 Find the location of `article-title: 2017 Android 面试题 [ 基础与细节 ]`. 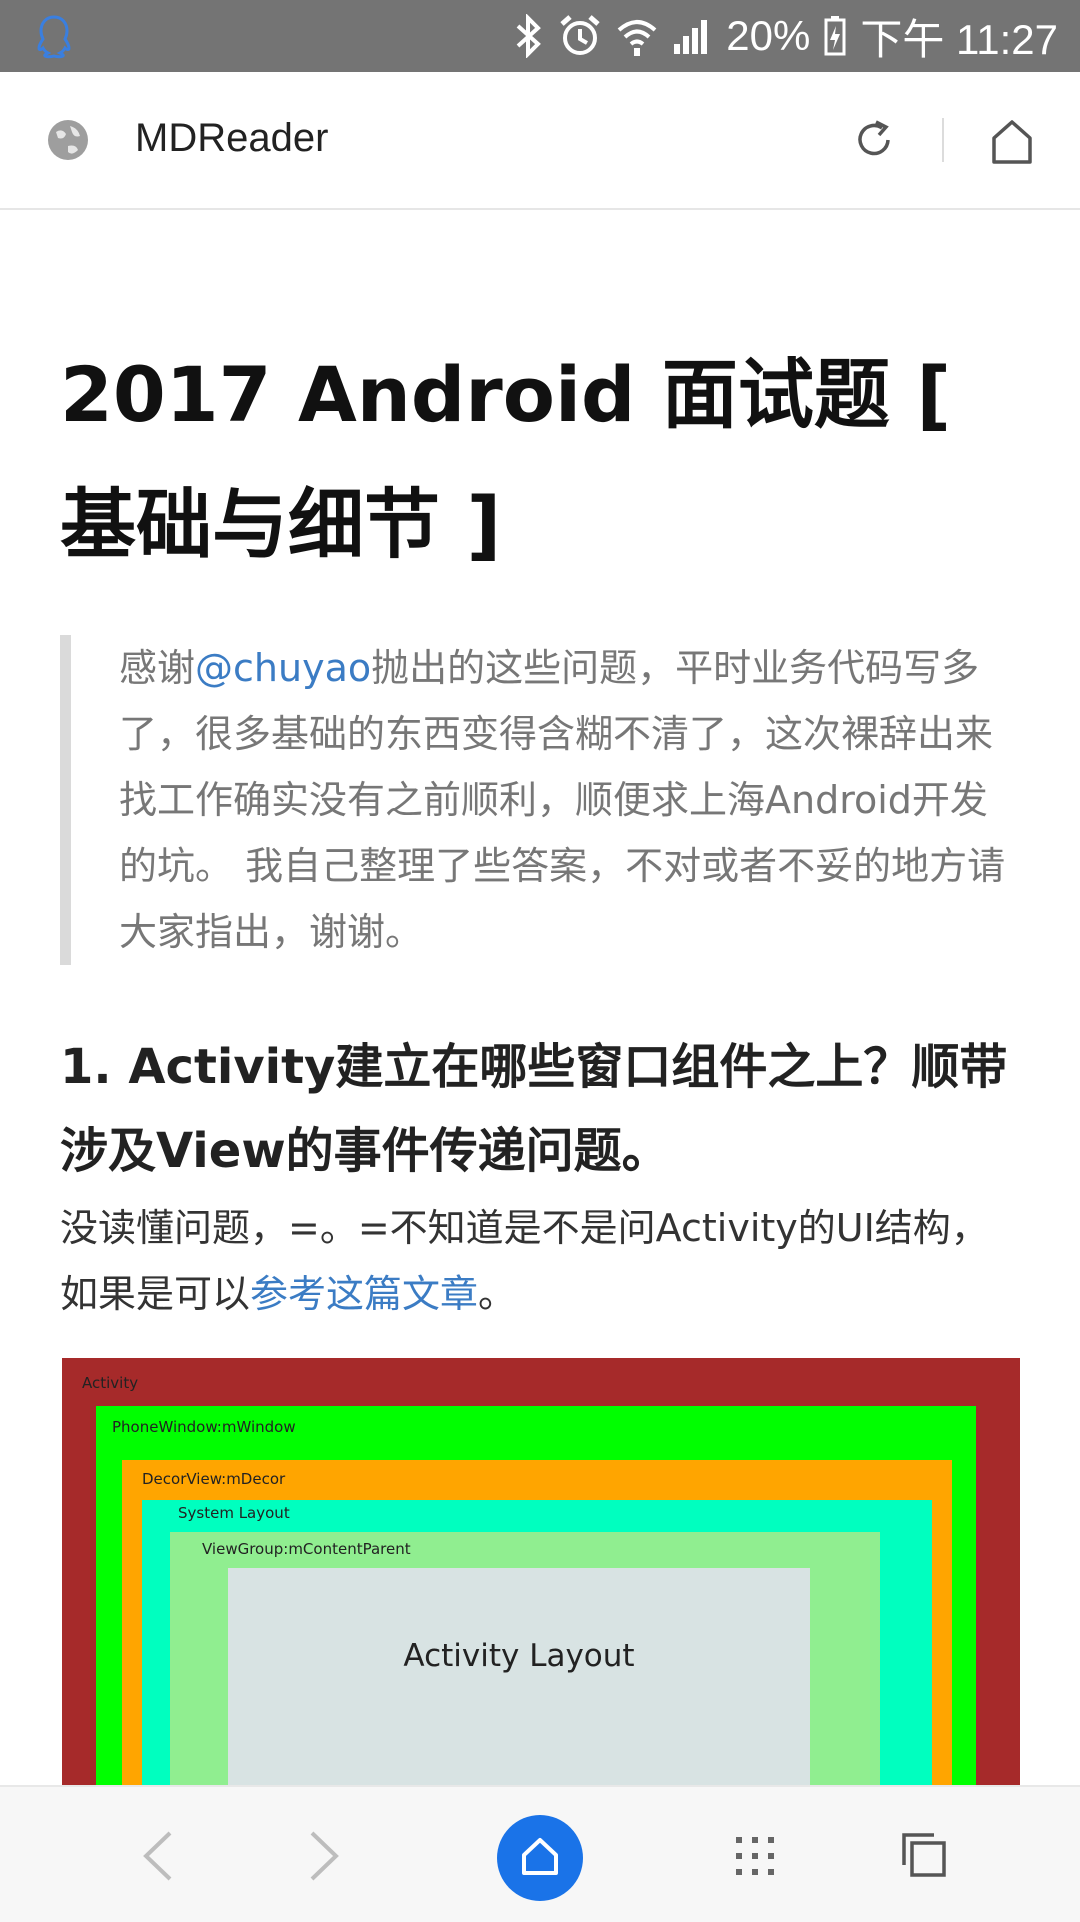

article-title: 2017 Android 面试题 [ 基础与细节 ] is located at coordinates (506, 459).